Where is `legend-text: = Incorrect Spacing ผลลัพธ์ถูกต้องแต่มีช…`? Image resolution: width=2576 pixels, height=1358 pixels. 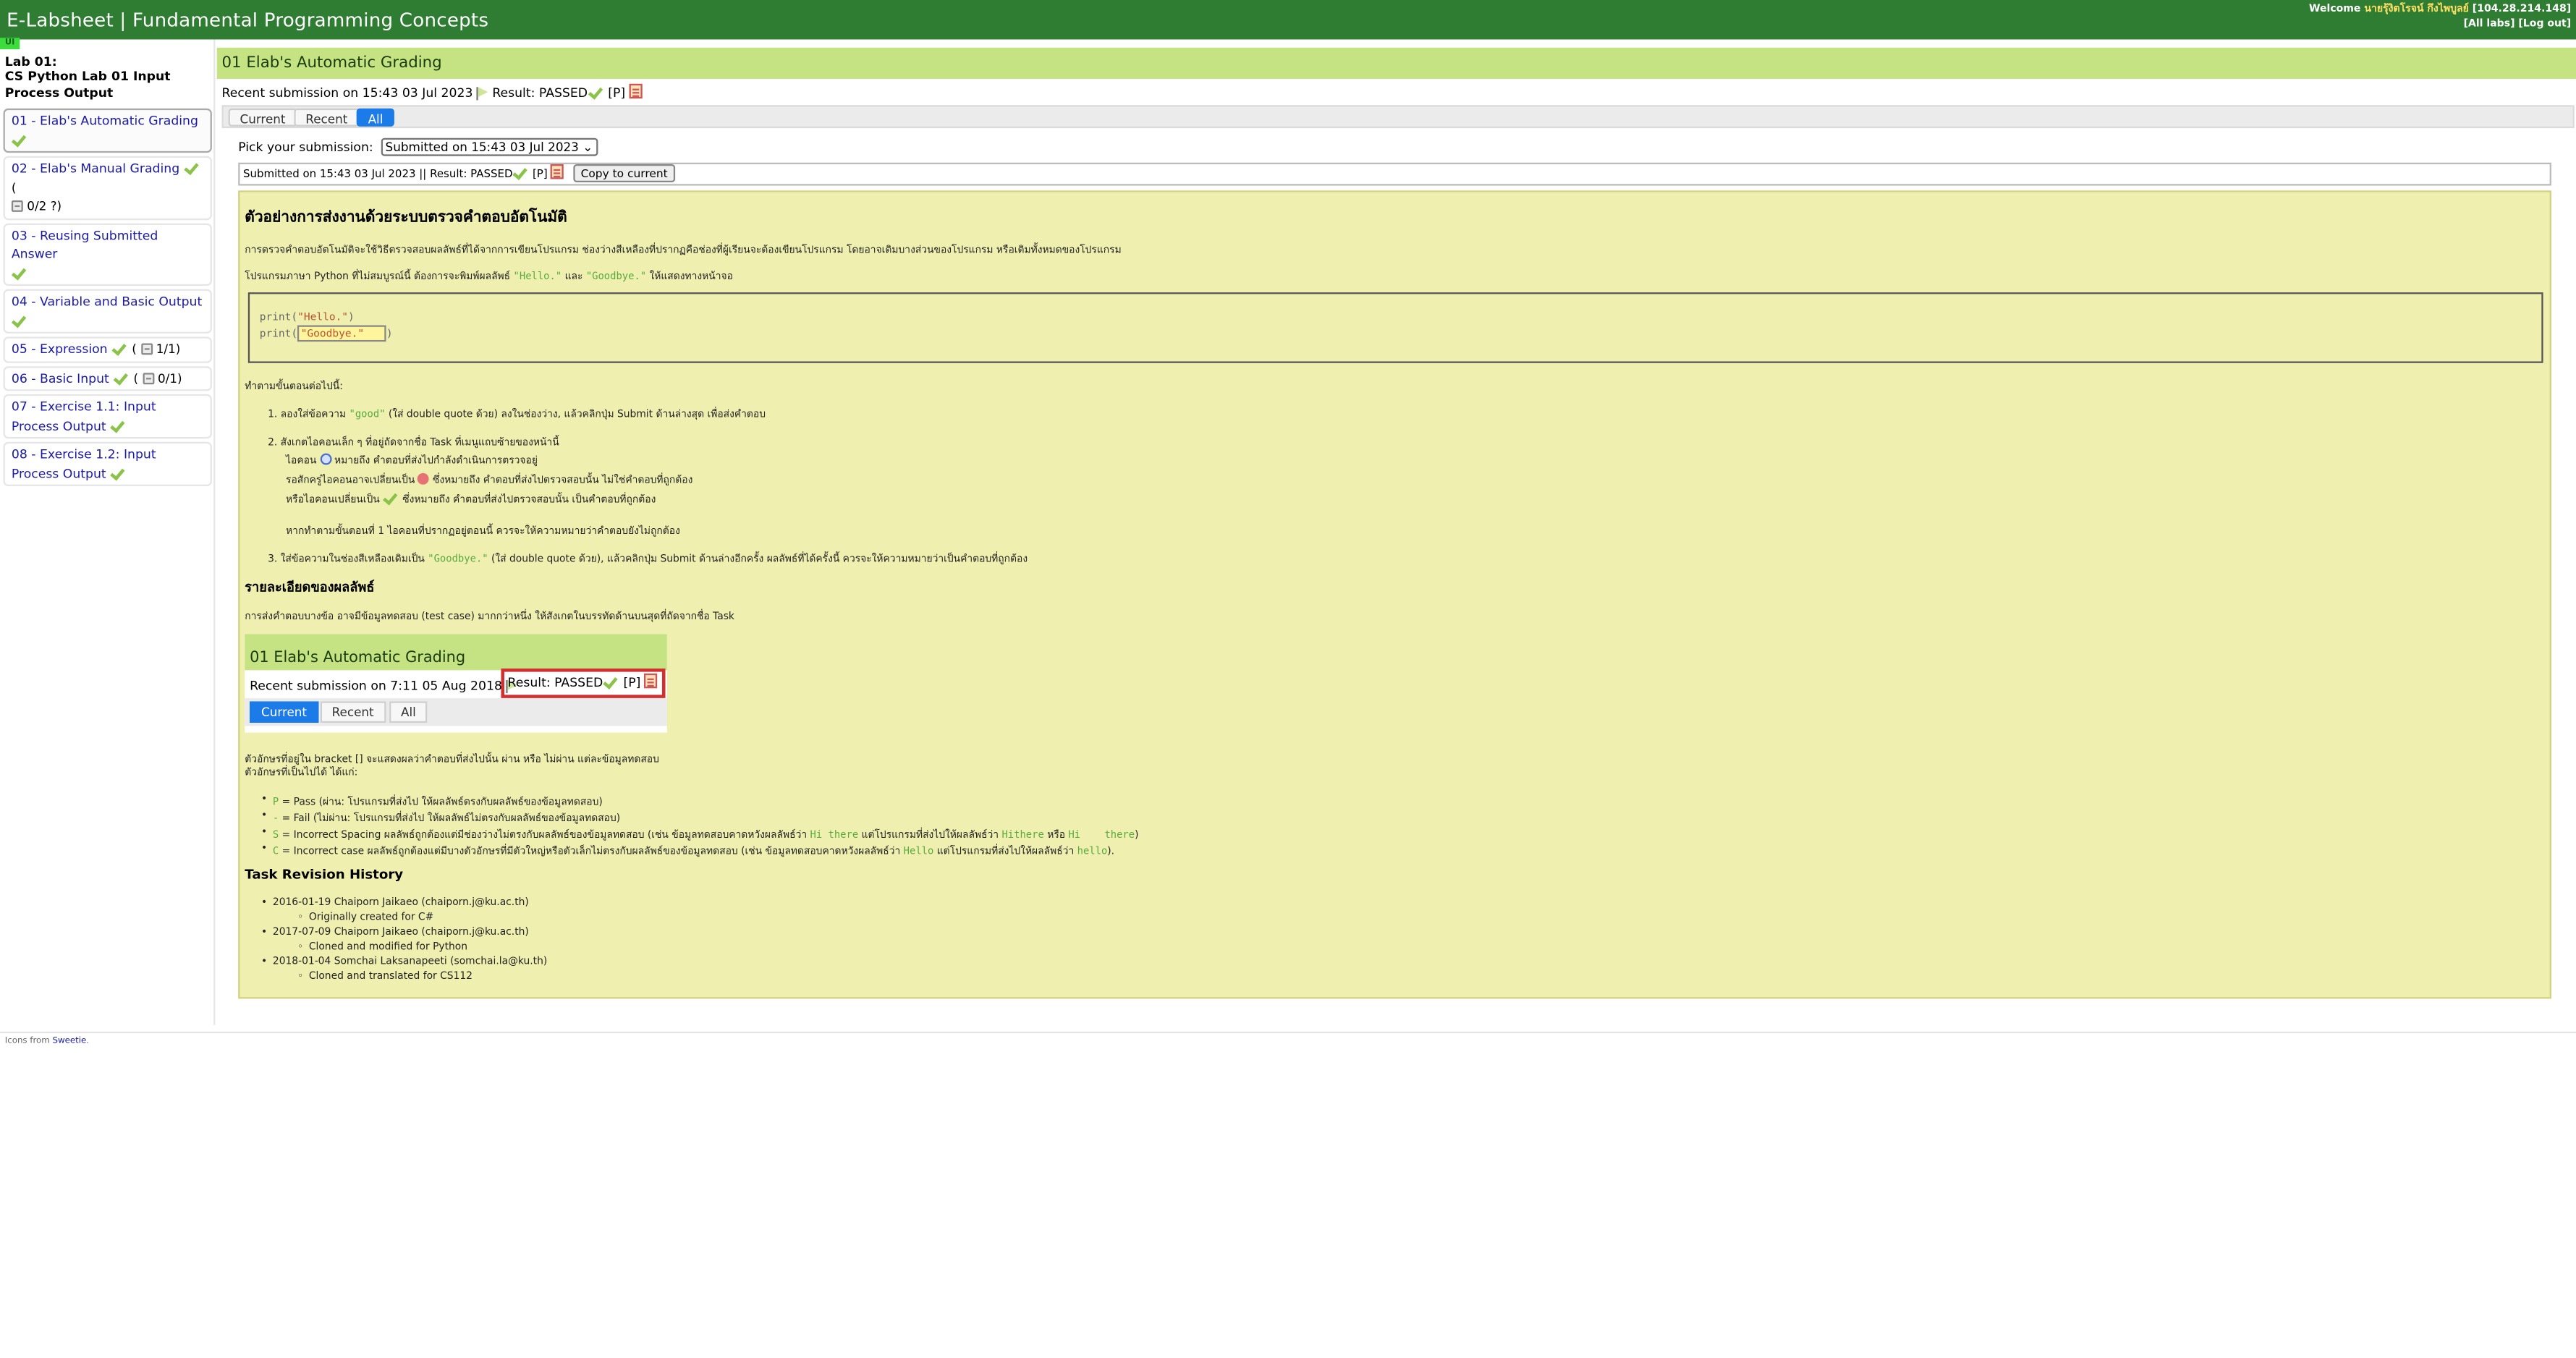
legend-text: = Incorrect Spacing ผลลัพธ์ถูกต้องแต่มีช… is located at coordinates (544, 835).